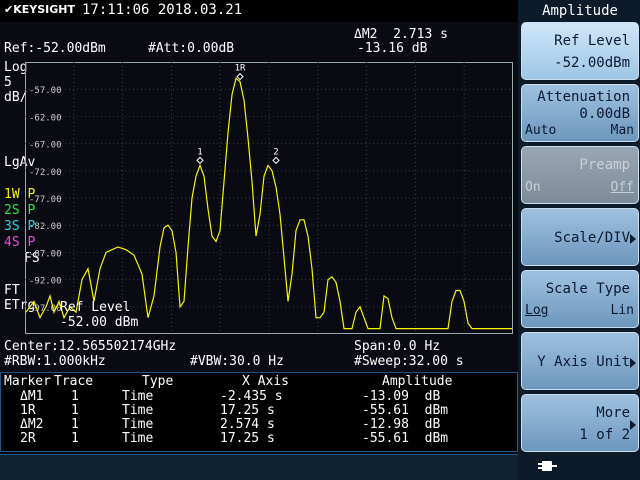 Image resolution: width=640 pixels, height=480 pixels. What do you see at coordinates (99, 322) in the screenshot?
I see `ref-level-overlay-value: -52.00 dBm` at bounding box center [99, 322].